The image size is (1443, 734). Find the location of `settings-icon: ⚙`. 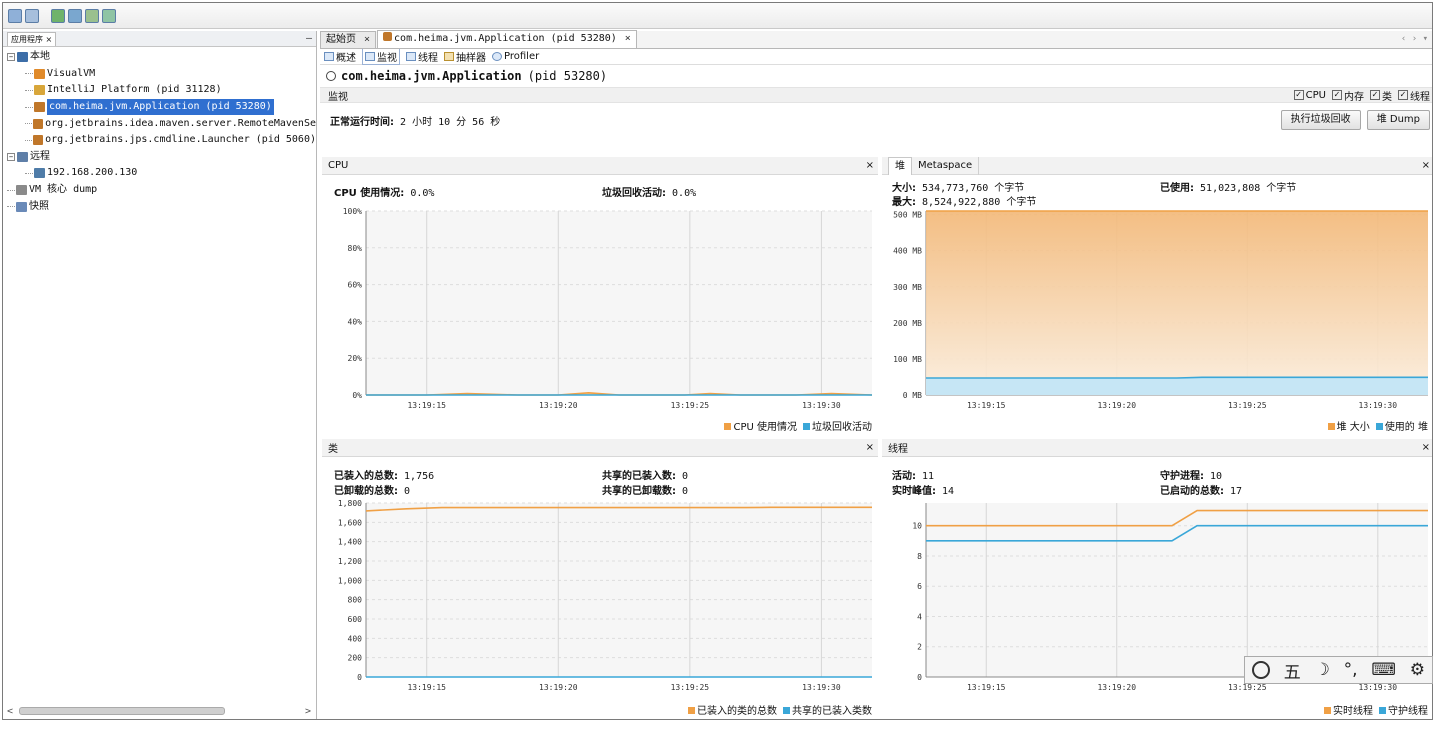

settings-icon: ⚙ is located at coordinates (1417, 670).